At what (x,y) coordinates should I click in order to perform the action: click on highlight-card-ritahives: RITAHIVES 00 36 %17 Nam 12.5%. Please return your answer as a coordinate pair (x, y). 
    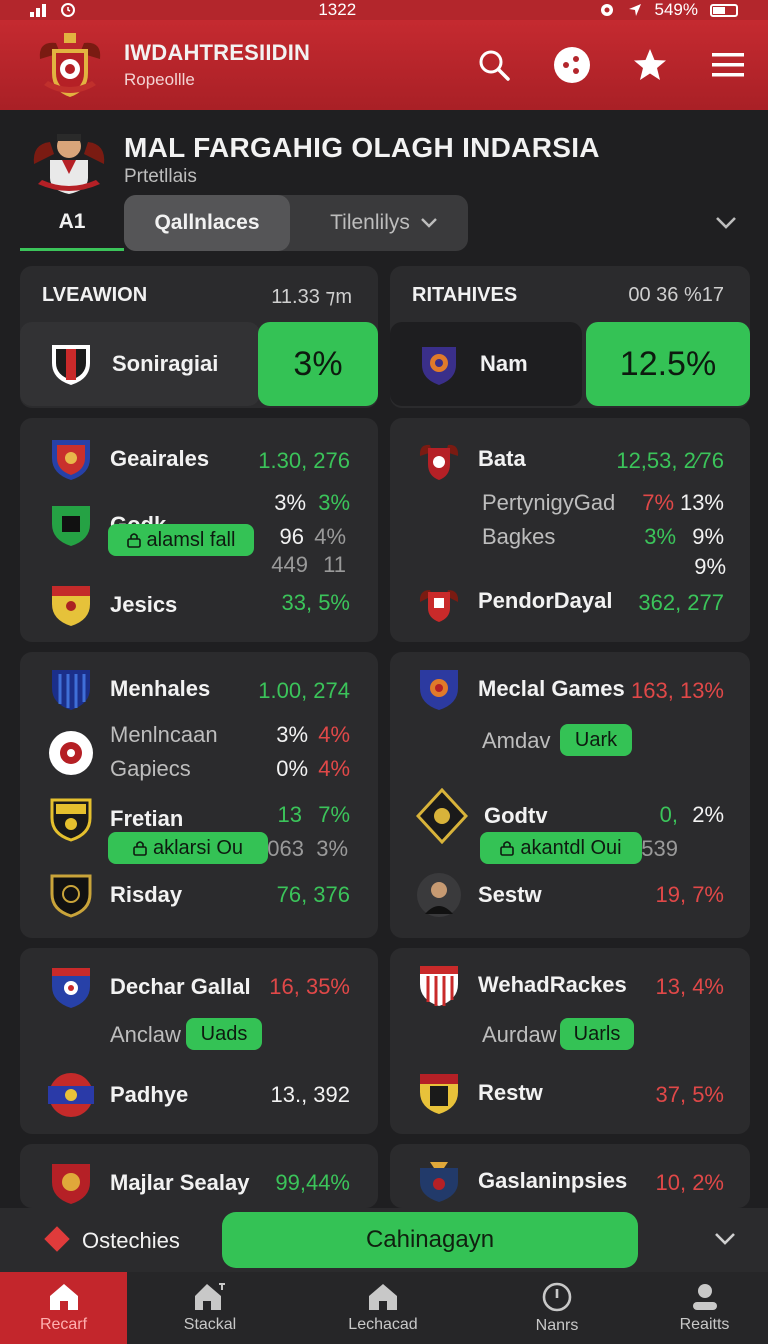
    Looking at the image, I should click on (570, 337).